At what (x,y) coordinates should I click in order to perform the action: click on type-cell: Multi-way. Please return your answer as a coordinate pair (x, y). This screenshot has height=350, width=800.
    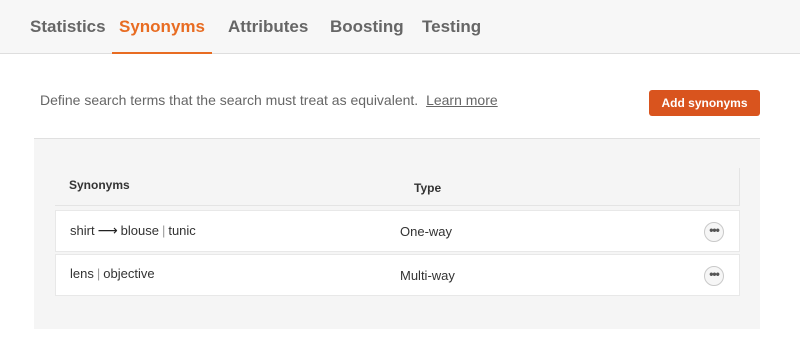
    Looking at the image, I should click on (427, 275).